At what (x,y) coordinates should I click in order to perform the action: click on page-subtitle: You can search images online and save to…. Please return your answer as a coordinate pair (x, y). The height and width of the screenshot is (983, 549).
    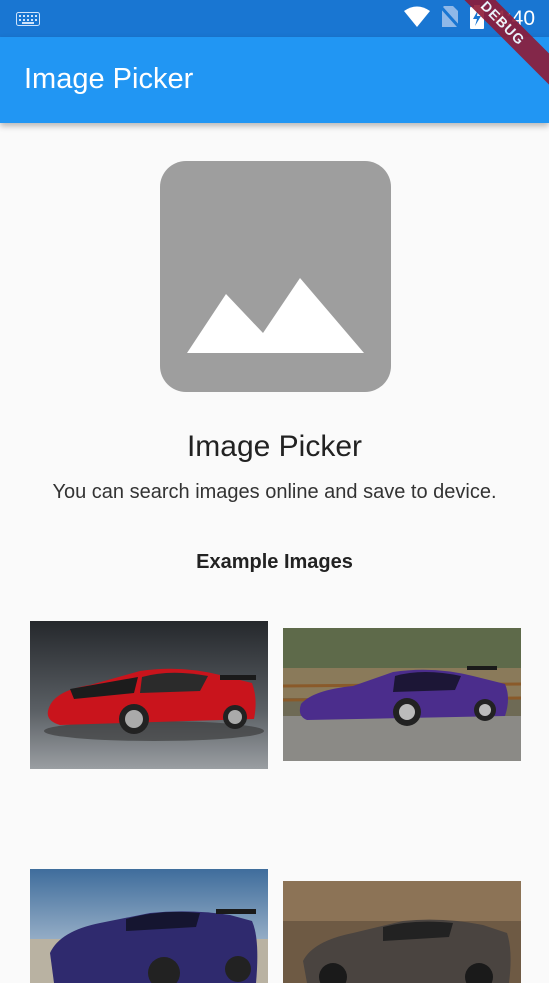
    Looking at the image, I should click on (274, 492).